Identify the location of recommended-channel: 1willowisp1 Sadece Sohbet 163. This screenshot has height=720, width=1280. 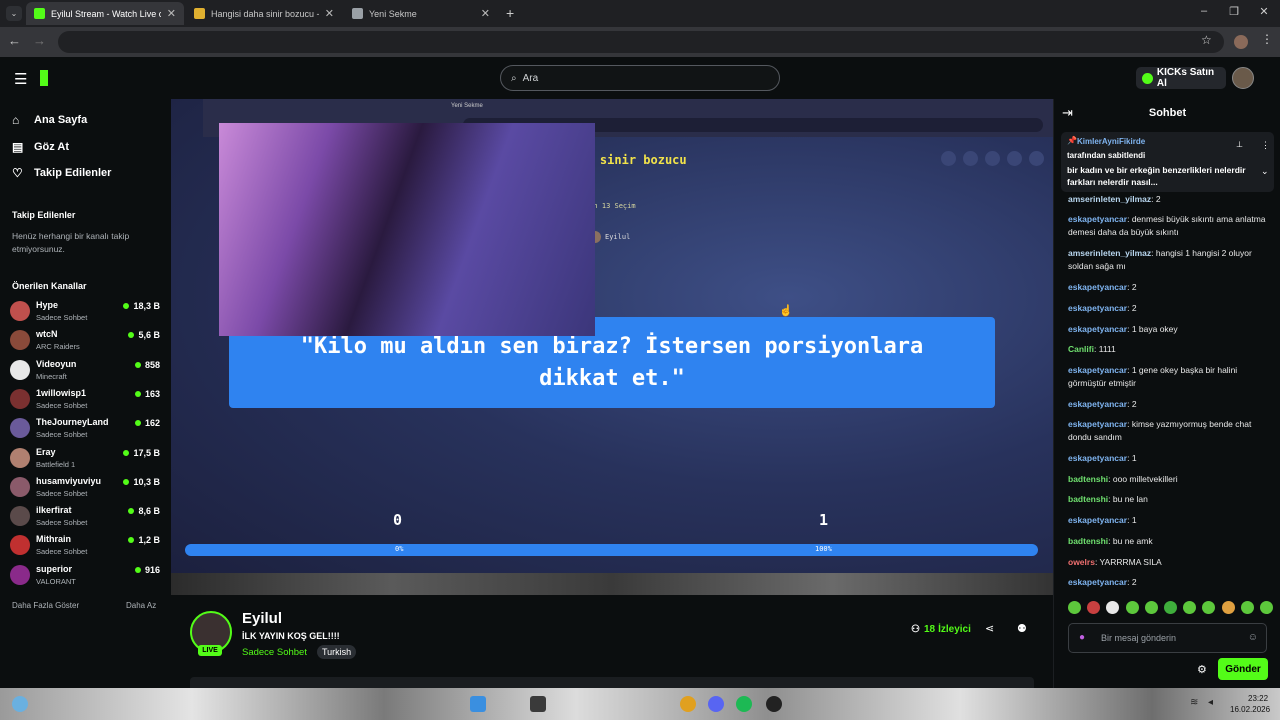
(85, 400).